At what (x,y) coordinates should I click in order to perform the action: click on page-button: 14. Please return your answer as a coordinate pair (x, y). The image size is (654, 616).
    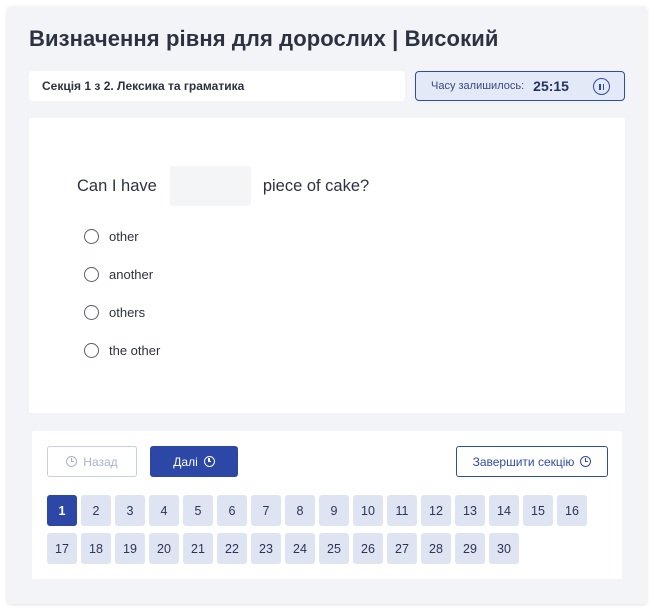
    Looking at the image, I should click on (504, 510).